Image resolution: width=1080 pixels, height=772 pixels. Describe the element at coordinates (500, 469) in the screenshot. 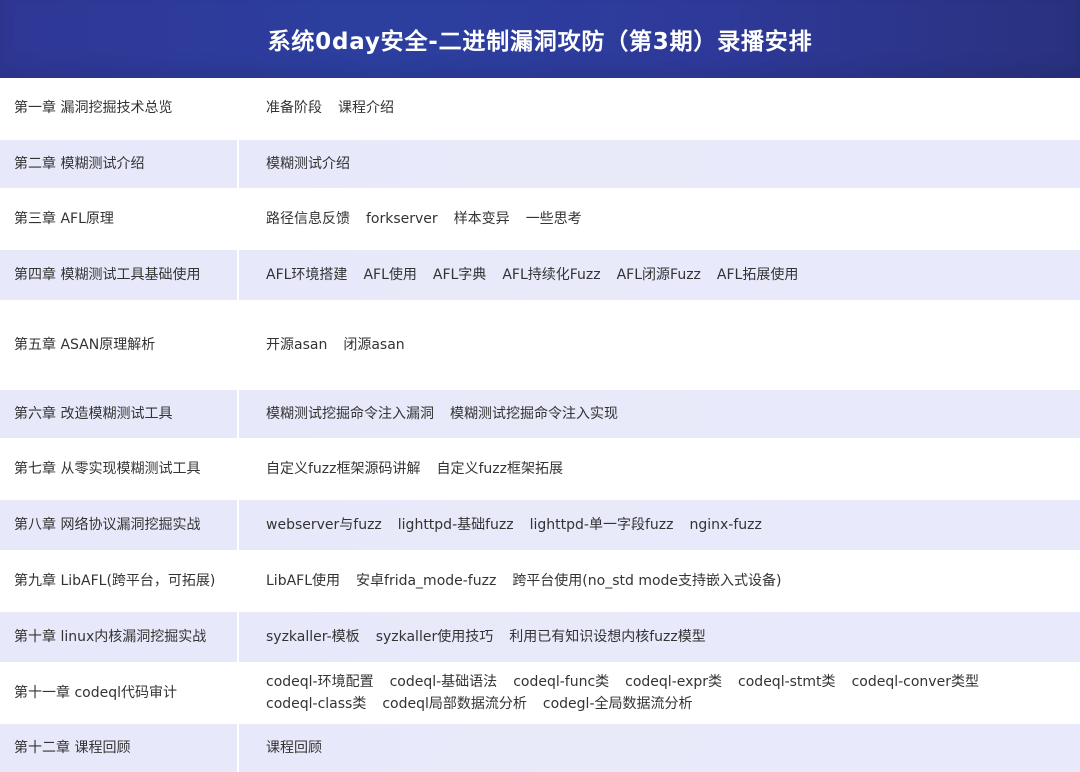

I see `topic-item: 自定义fuzz框架拓展` at that location.